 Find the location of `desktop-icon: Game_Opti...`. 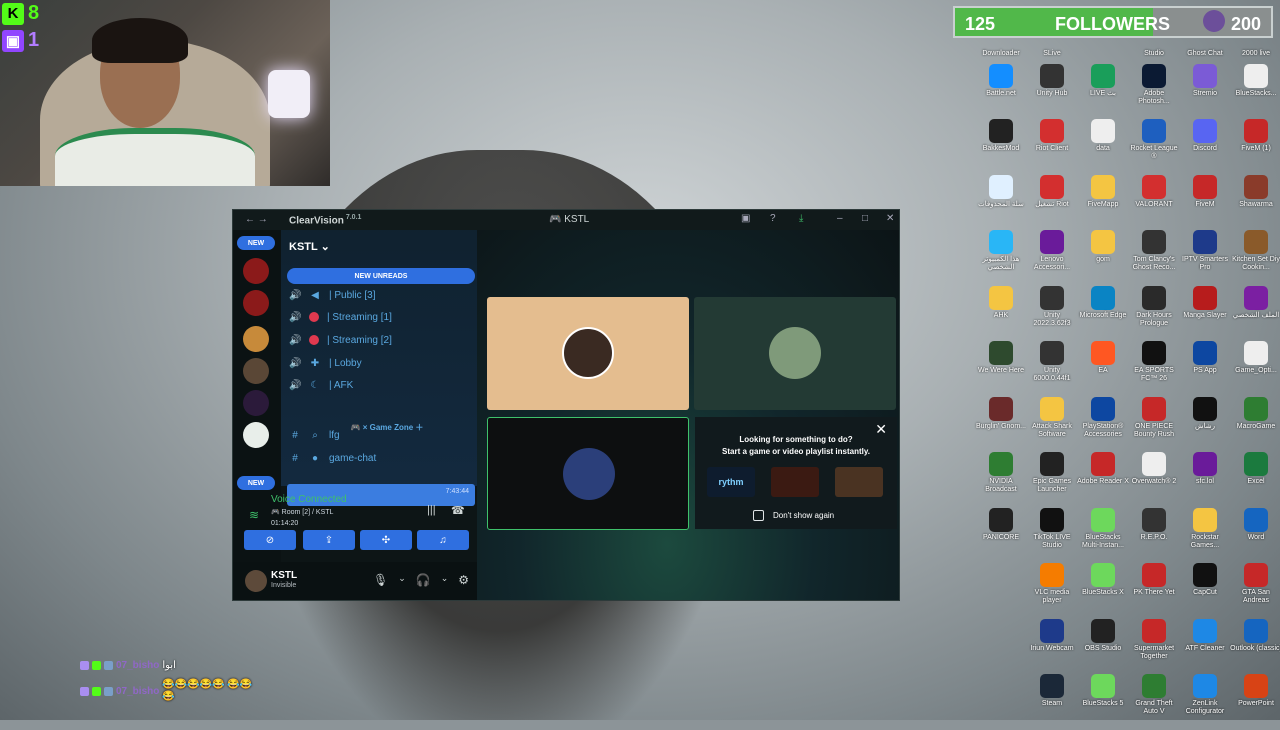

desktop-icon: Game_Opti... is located at coordinates (1255, 369).